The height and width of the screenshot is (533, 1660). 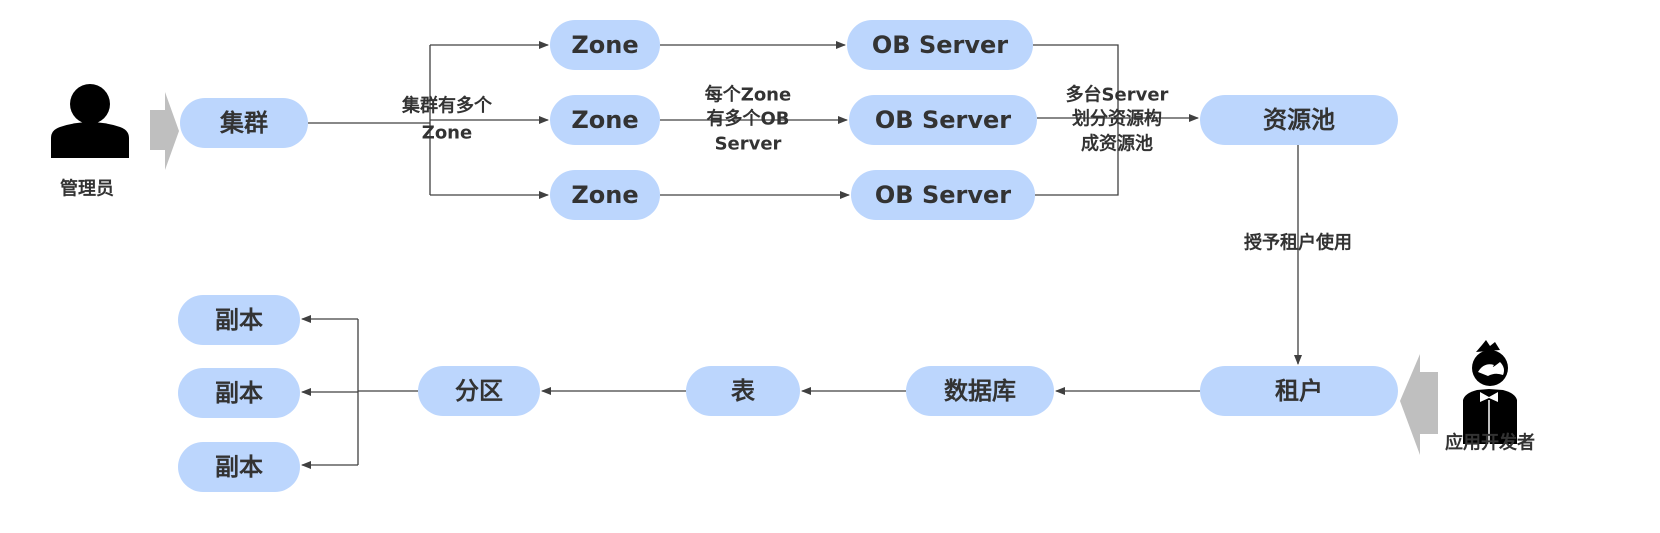 I want to click on svg-text: 集群, so click(x=243, y=123).